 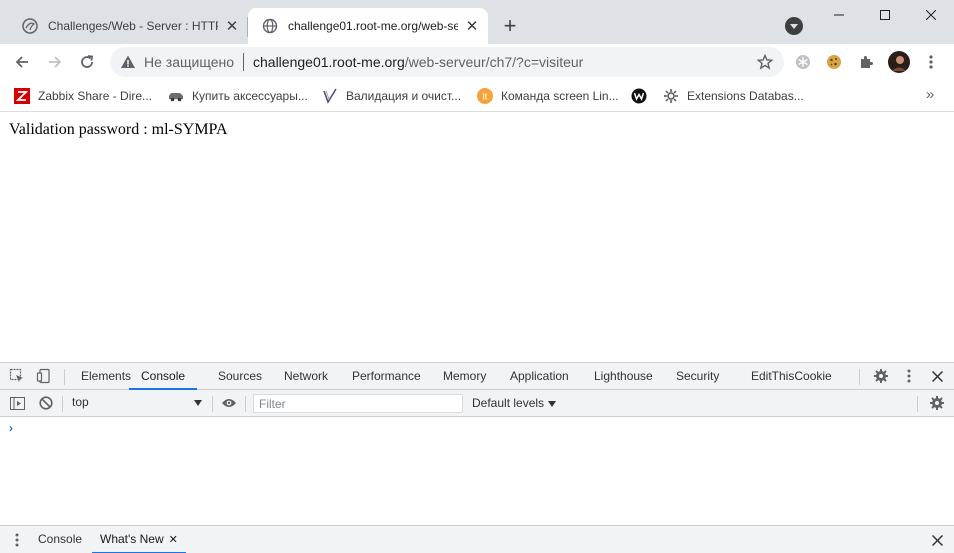 I want to click on drawer-tab-whats-new: What's New ✕, so click(x=139, y=539).